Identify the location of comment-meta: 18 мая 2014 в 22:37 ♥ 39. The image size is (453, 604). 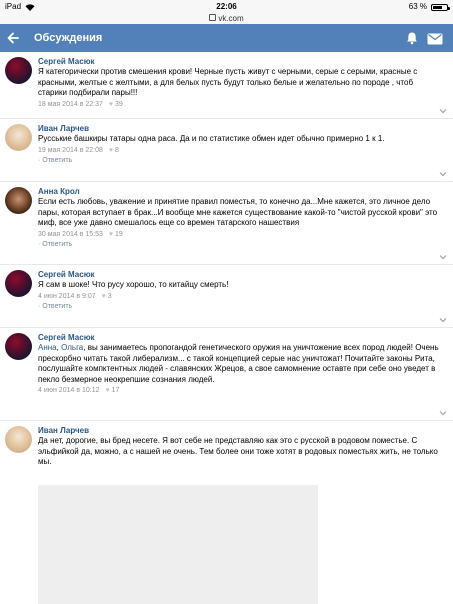
(240, 106).